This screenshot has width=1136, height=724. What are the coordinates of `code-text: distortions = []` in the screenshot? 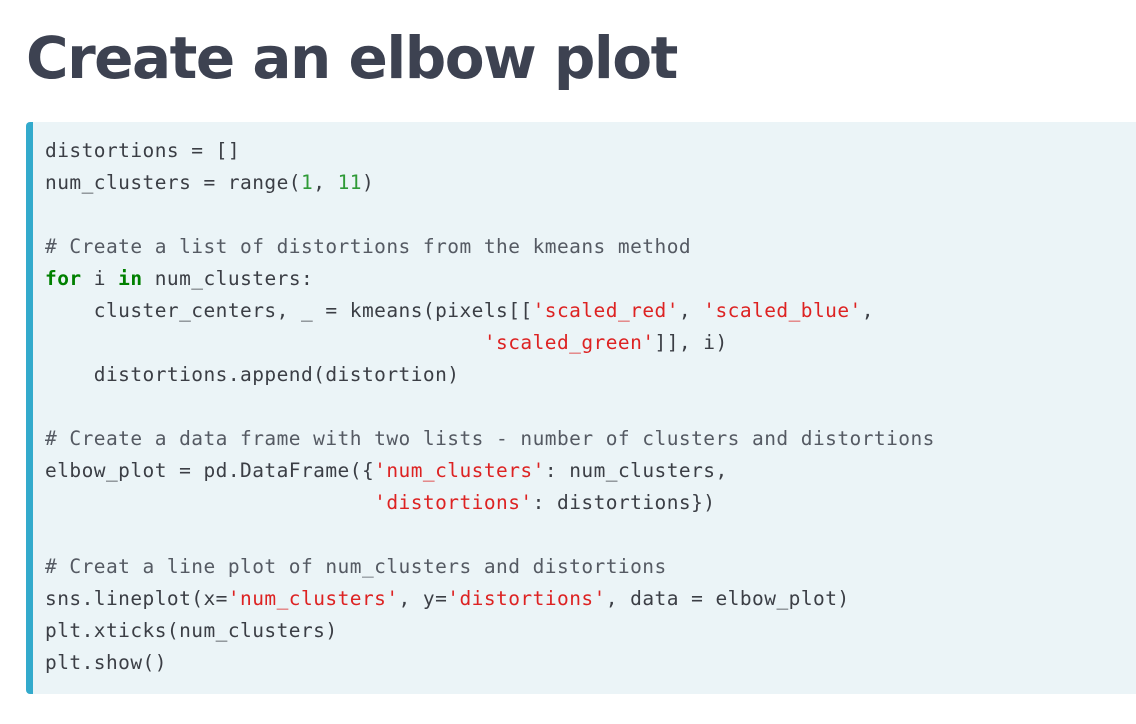 It's located at (143, 150).